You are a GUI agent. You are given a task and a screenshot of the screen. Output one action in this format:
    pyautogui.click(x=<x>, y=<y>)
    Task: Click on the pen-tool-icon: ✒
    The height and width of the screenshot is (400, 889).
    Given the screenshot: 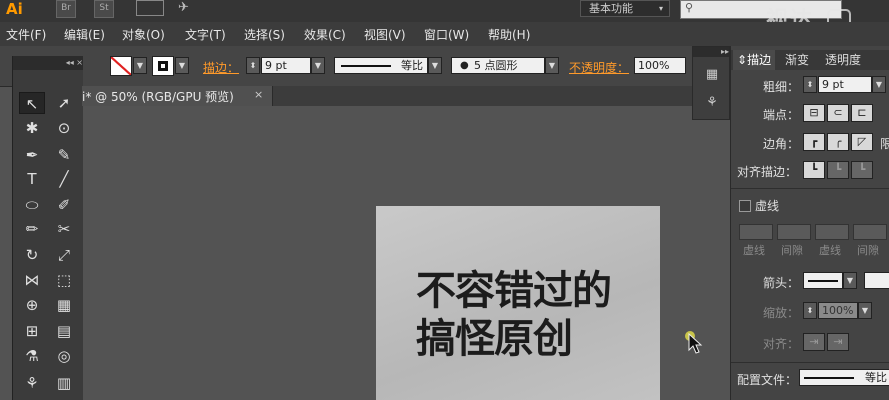 What is the action you would take?
    pyautogui.click(x=32, y=155)
    